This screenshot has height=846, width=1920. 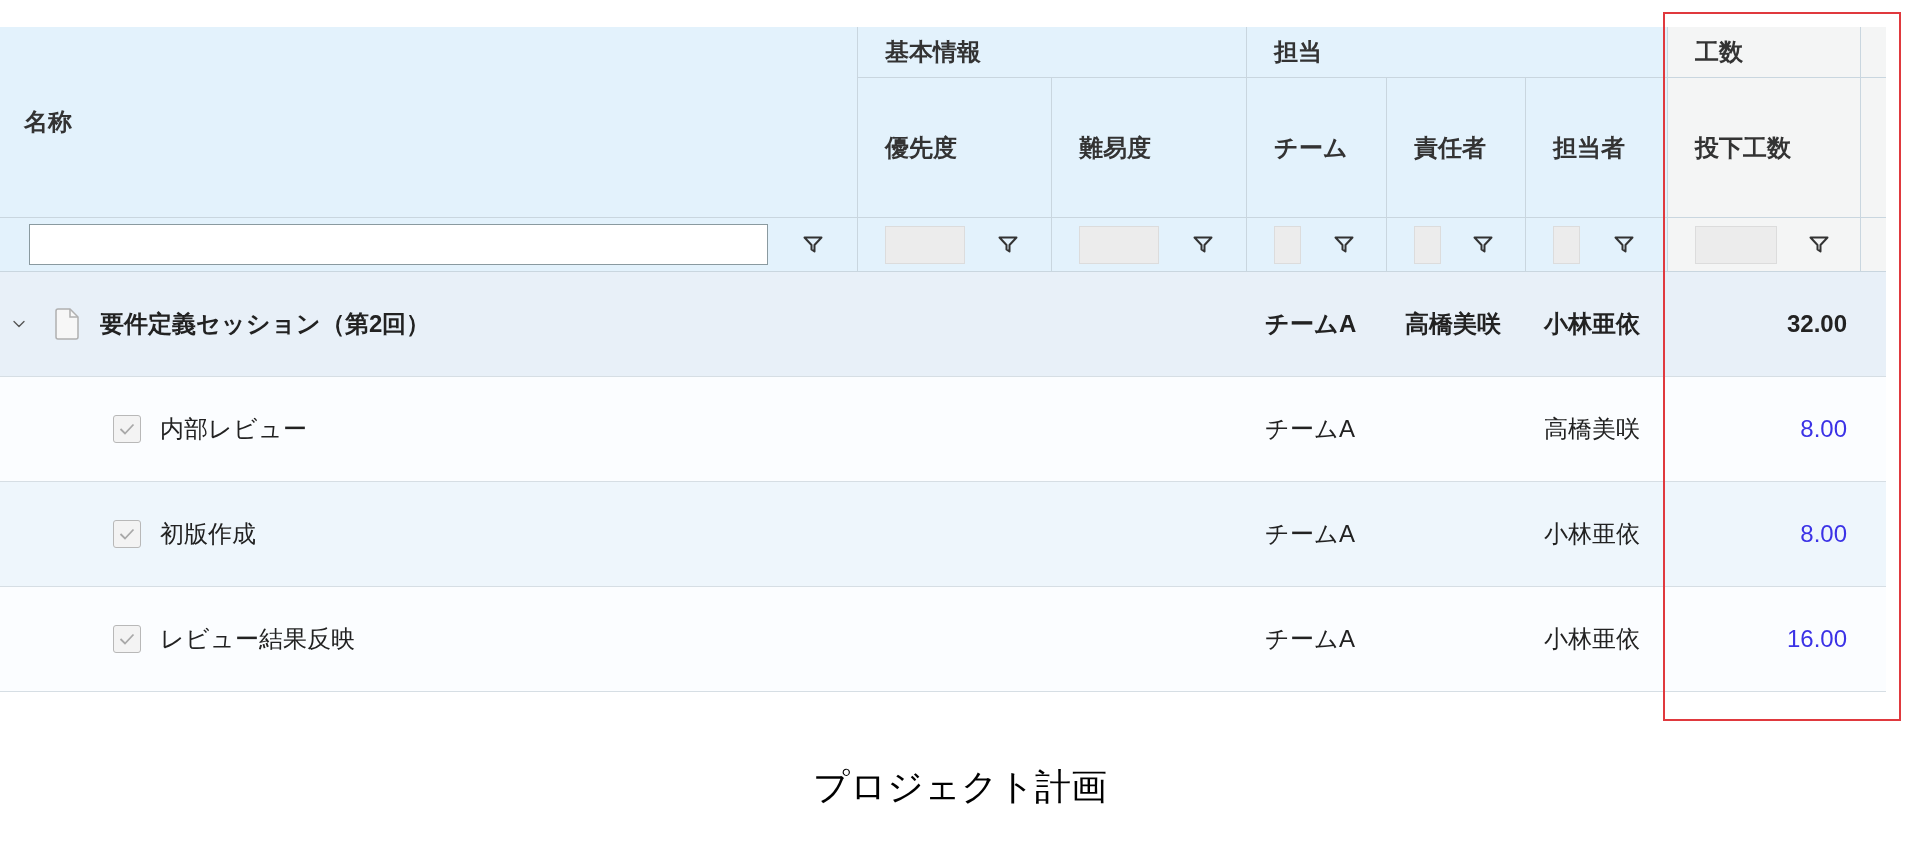 What do you see at coordinates (955, 148) in the screenshot?
I see `column-header: 優先度` at bounding box center [955, 148].